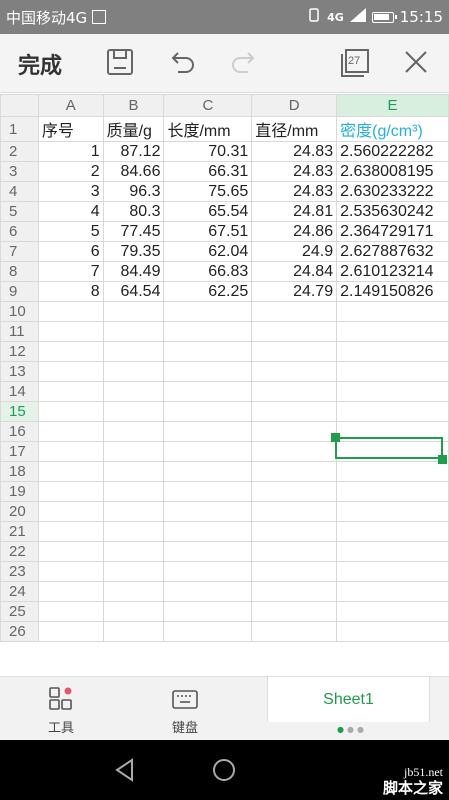 This screenshot has height=800, width=449. Describe the element at coordinates (133, 171) in the screenshot. I see `data-cell: 84.66` at that location.